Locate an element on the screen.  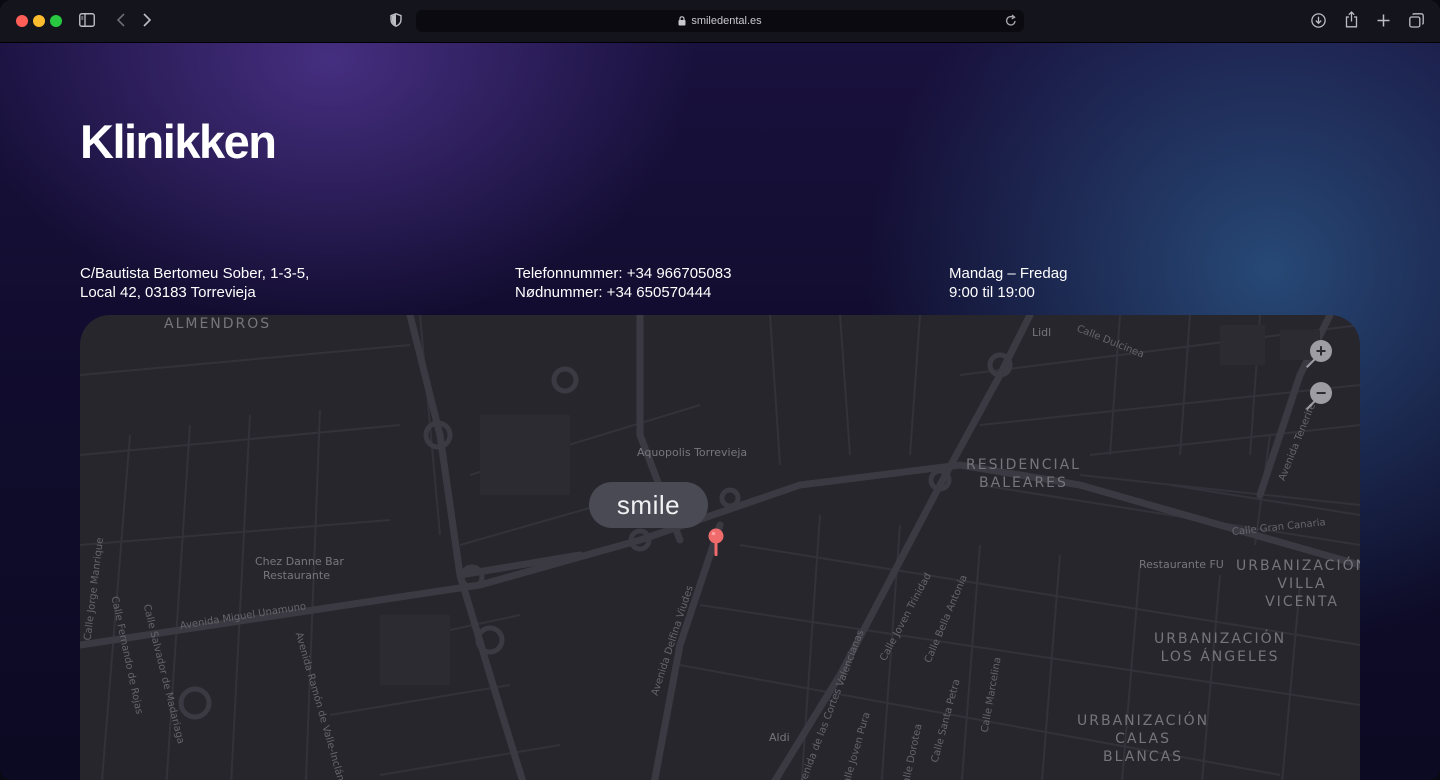
sidebar-icon is located at coordinates (87, 20).